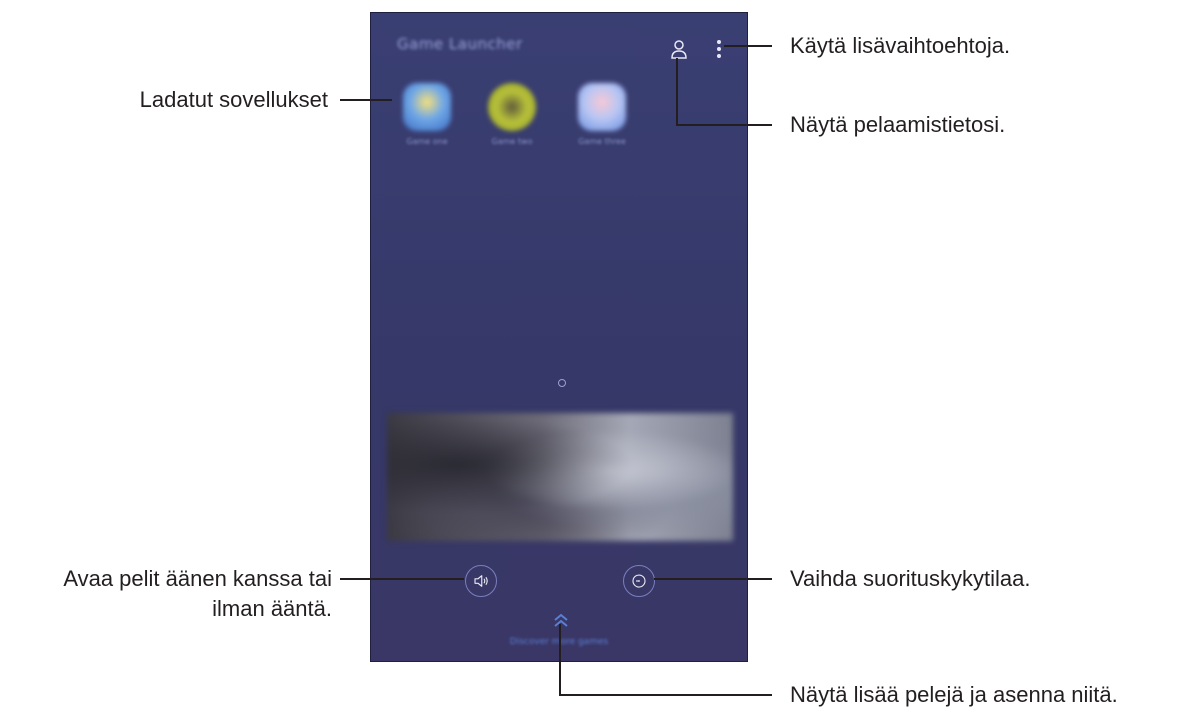  I want to click on game-label: Game two, so click(512, 141).